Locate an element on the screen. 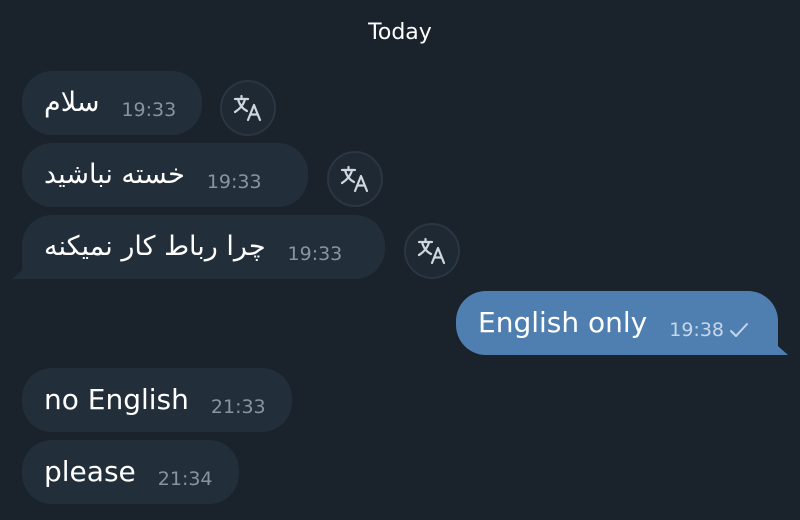 The image size is (800, 520). message-text: no English is located at coordinates (116, 399).